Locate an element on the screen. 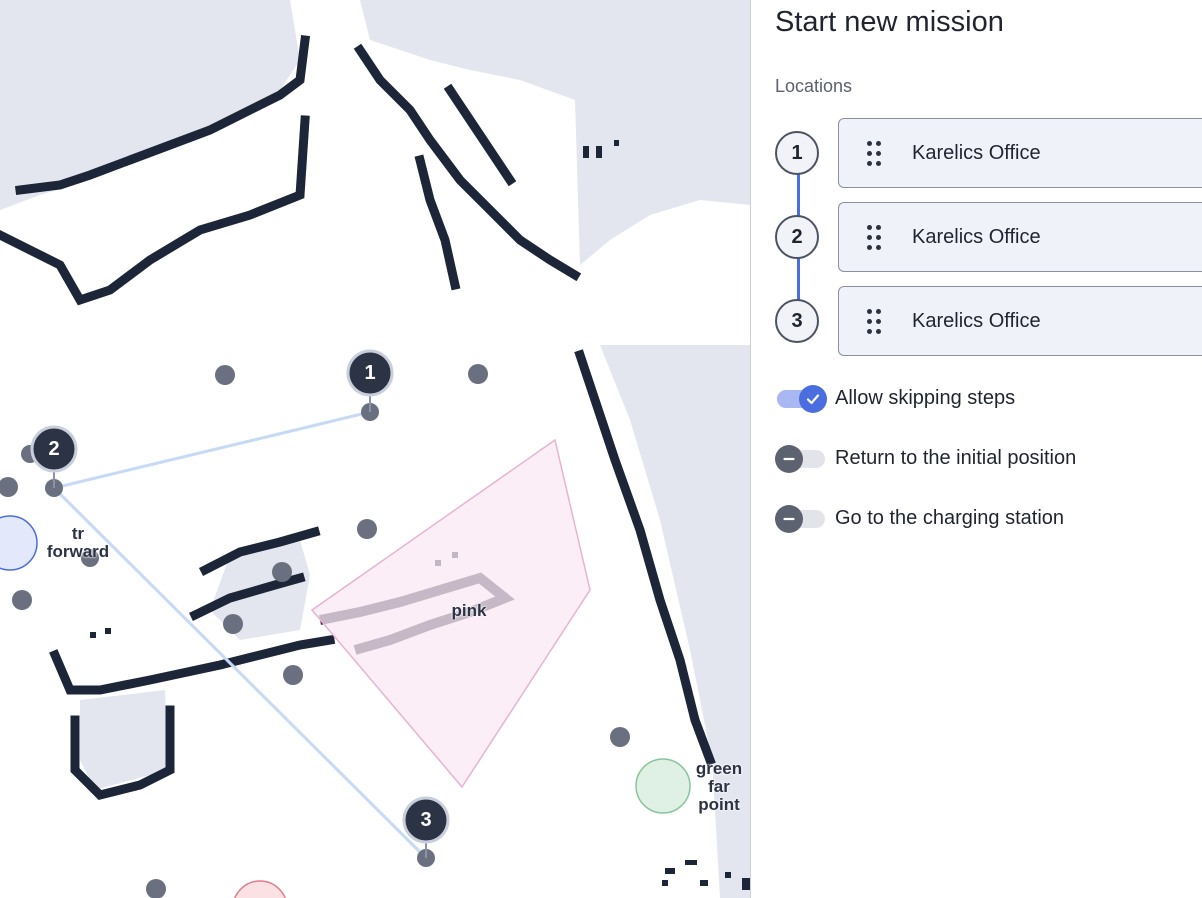 The height and width of the screenshot is (898, 1202). zone-label-tr-forward: tr forward is located at coordinates (78, 543).